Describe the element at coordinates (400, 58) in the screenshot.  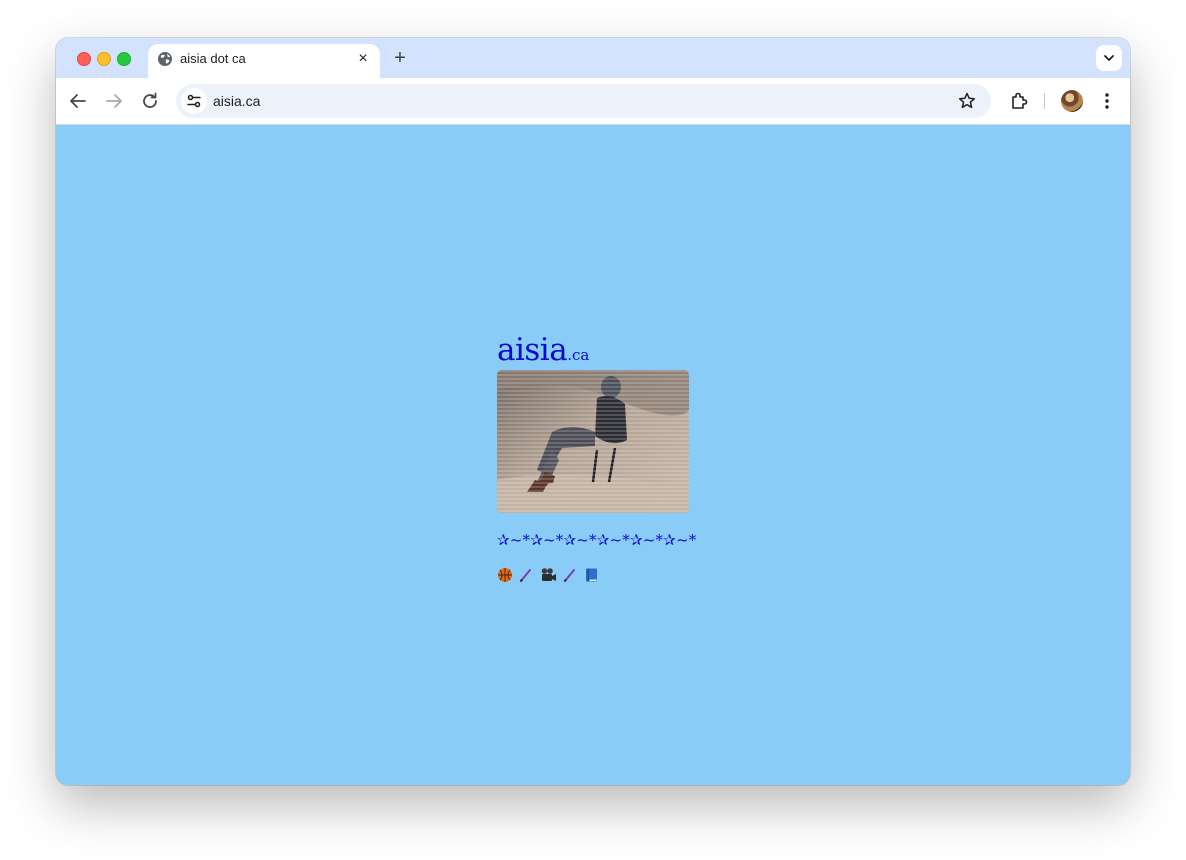
I see `new-tab-button: +` at that location.